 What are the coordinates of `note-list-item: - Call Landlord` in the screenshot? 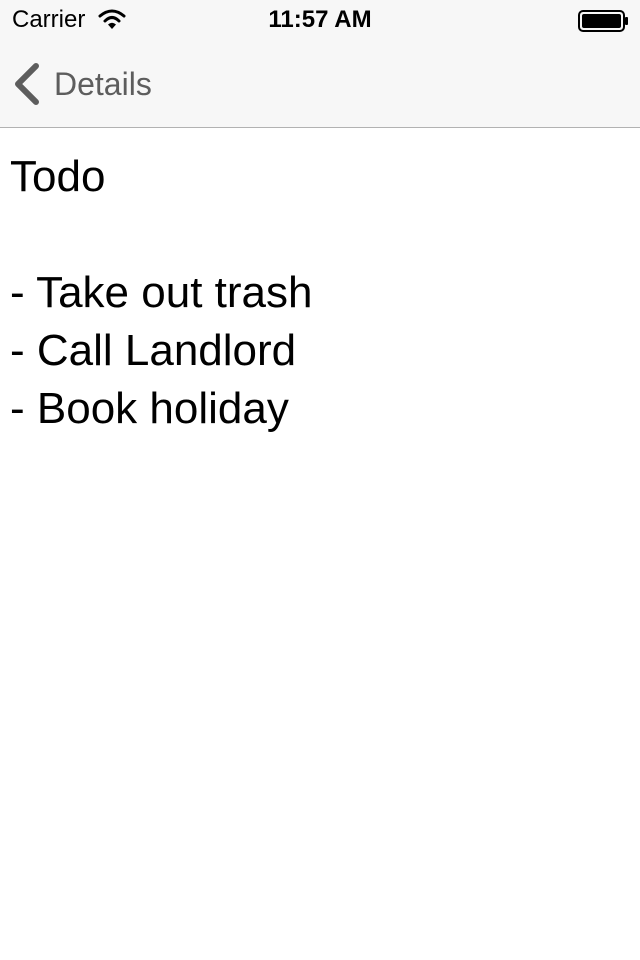 It's located at (153, 350).